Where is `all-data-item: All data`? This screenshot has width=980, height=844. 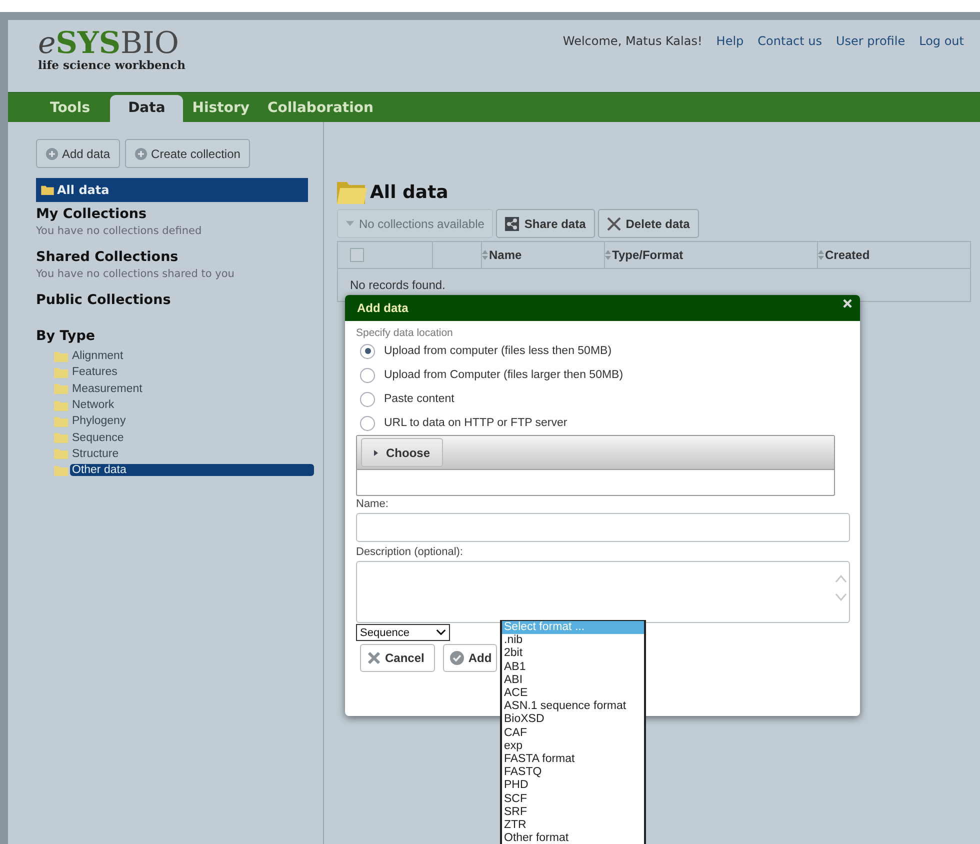 all-data-item: All data is located at coordinates (172, 190).